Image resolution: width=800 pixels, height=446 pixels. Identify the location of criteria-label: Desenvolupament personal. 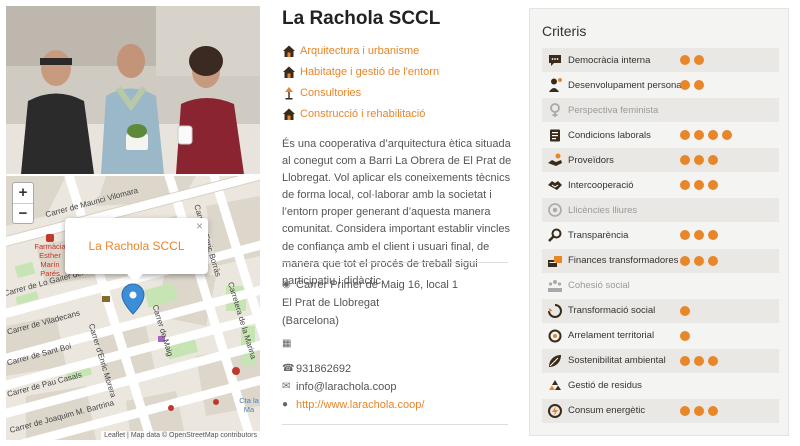
(626, 85).